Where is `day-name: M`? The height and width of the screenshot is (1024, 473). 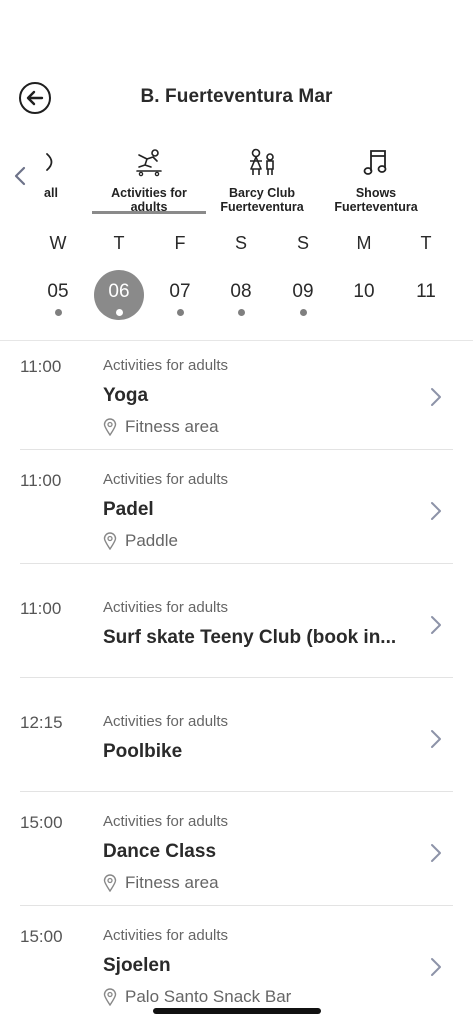
day-name: M is located at coordinates (364, 243).